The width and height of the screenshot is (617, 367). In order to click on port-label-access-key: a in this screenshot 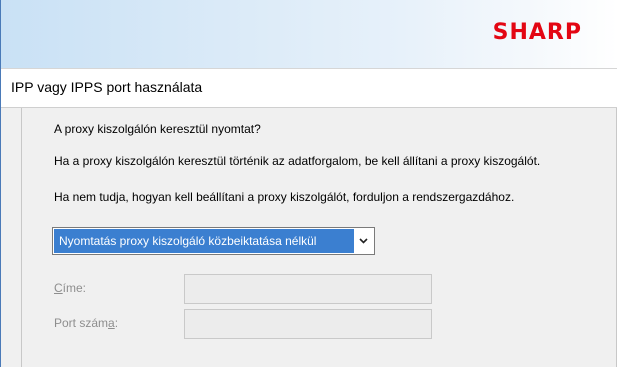, I will do `click(111, 323)`.